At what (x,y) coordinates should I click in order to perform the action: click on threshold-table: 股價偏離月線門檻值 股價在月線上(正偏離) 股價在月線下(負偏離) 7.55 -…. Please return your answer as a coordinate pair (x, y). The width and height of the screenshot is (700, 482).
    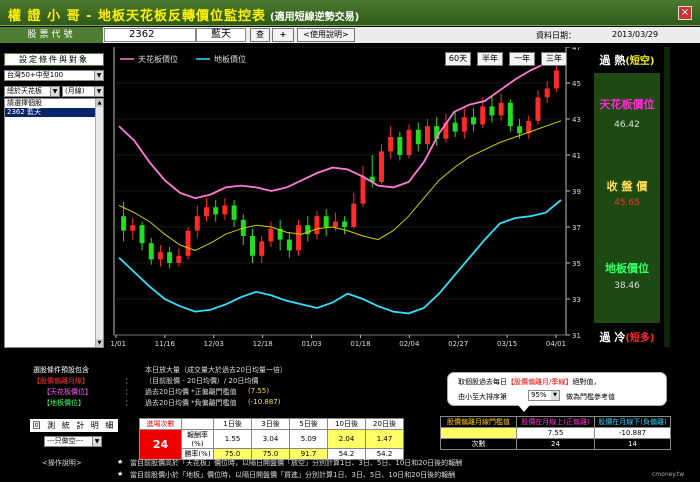
    Looking at the image, I should click on (555, 433).